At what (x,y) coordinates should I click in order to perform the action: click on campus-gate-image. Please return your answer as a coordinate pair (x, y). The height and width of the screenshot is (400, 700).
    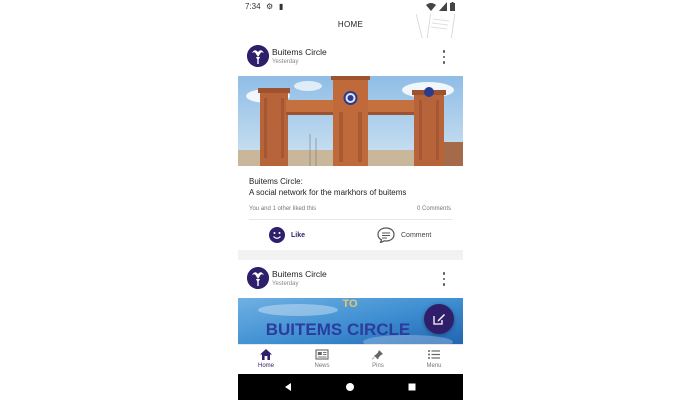
    Looking at the image, I should click on (350, 121).